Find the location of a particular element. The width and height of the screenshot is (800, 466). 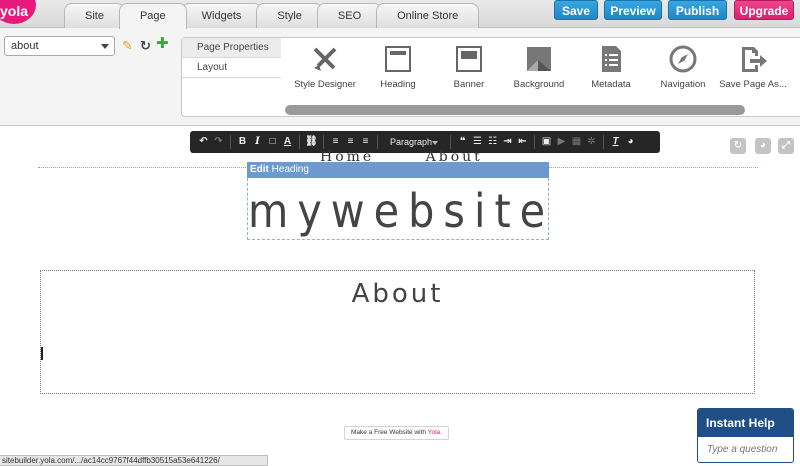

preview-button: Preview is located at coordinates (633, 10).